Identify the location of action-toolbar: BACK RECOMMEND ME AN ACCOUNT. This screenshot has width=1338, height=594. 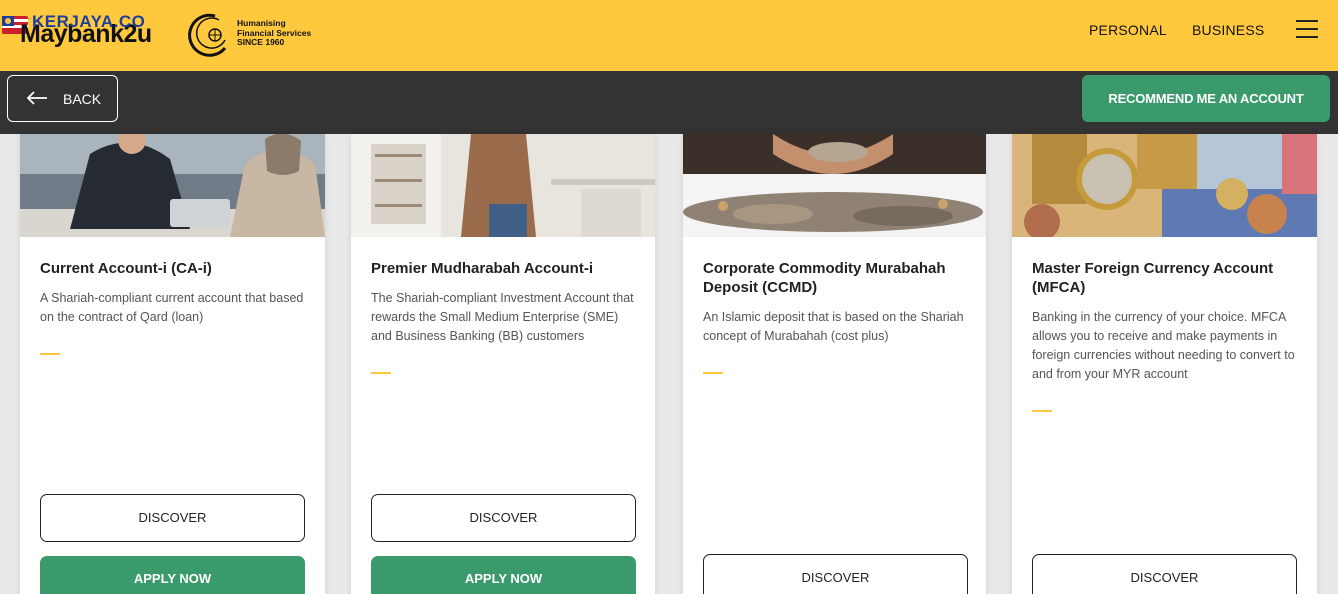
(669, 102).